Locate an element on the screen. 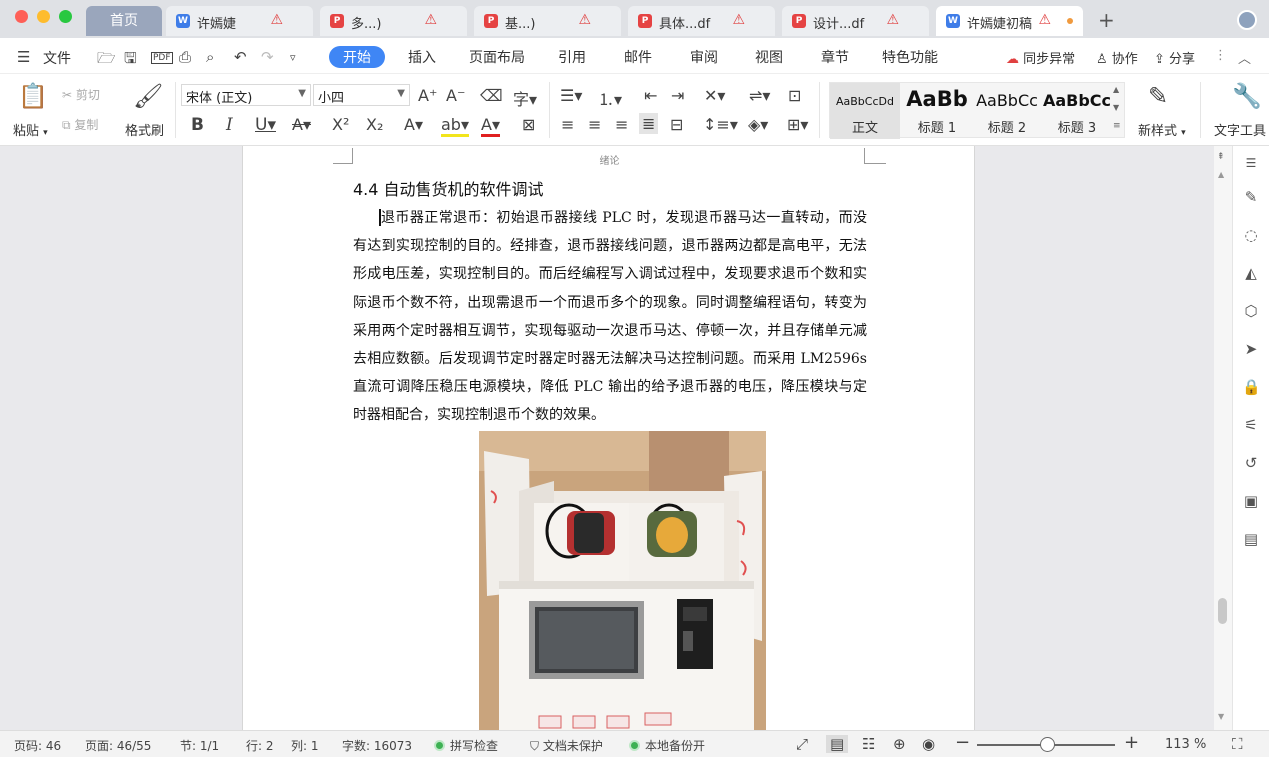 Image resolution: width=1269 pixels, height=757 pixels. fullscreen-icon: ⤢ is located at coordinates (802, 744).